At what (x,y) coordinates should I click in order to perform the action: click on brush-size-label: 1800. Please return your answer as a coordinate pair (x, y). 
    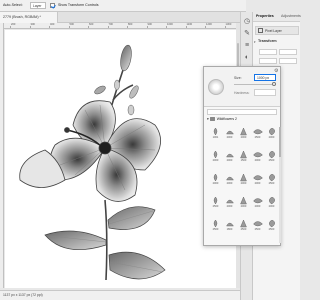
    Looking at the image, I should click on (229, 229).